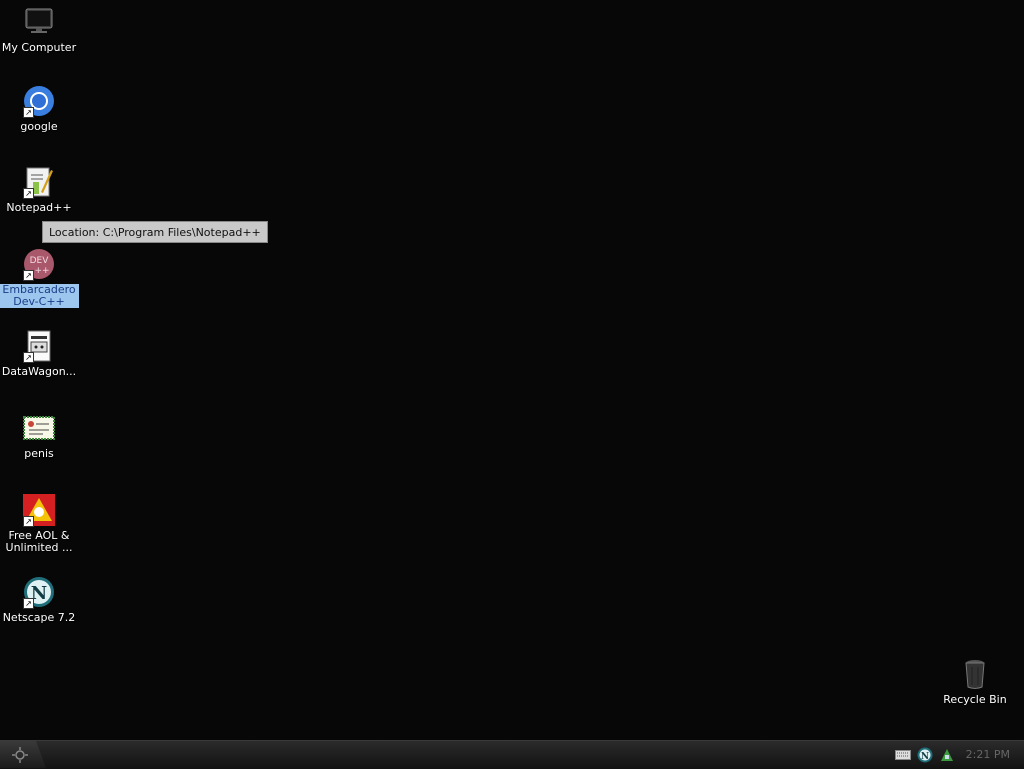  I want to click on svg-text: DEV, so click(40, 261).